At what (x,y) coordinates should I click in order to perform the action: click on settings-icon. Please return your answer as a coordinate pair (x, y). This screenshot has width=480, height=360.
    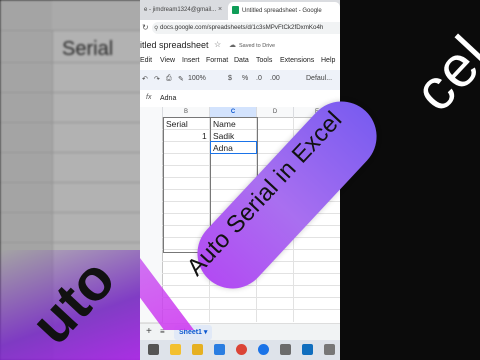
    Looking at the image, I should click on (263, 349).